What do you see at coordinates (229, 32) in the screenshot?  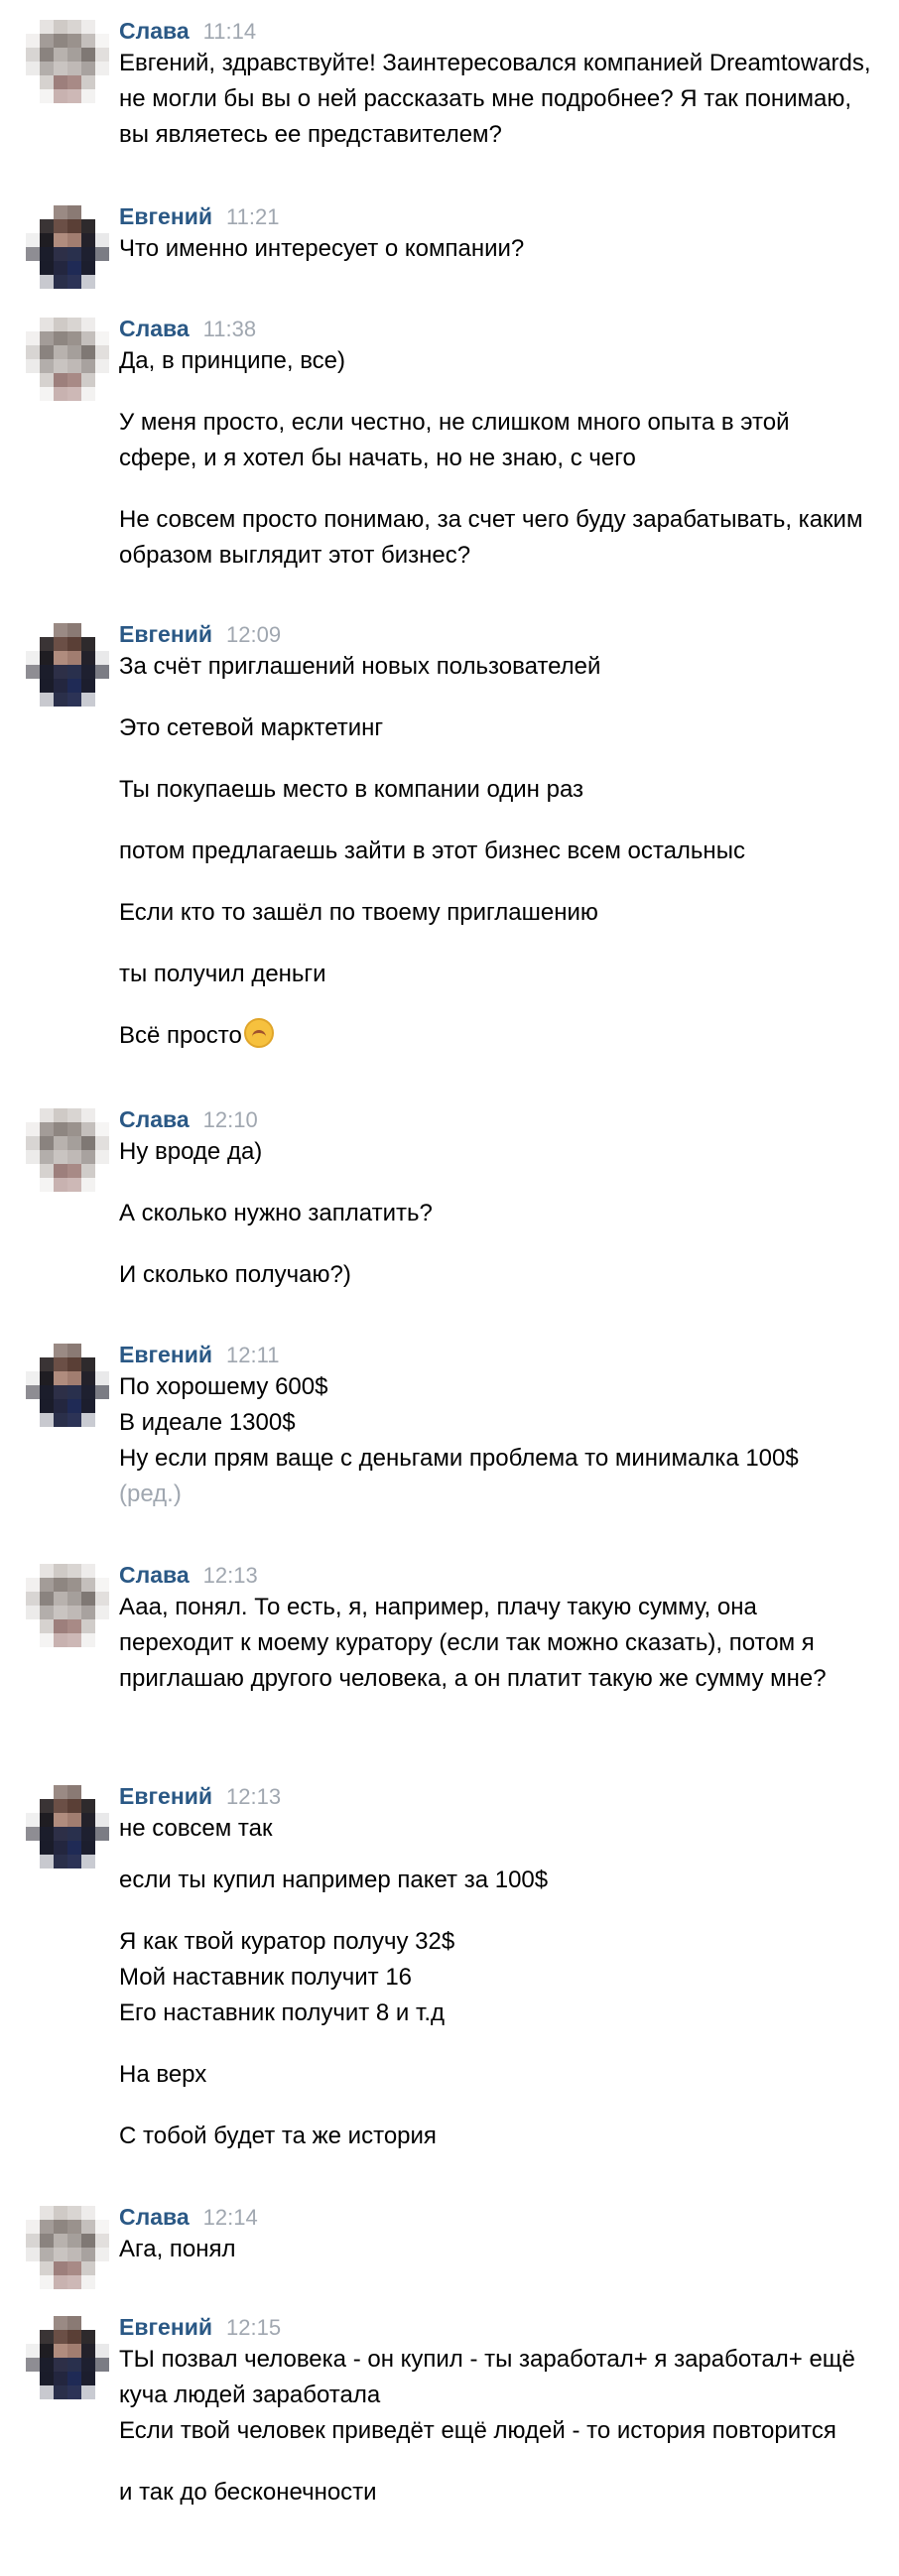 I see `message-time: 11:14` at bounding box center [229, 32].